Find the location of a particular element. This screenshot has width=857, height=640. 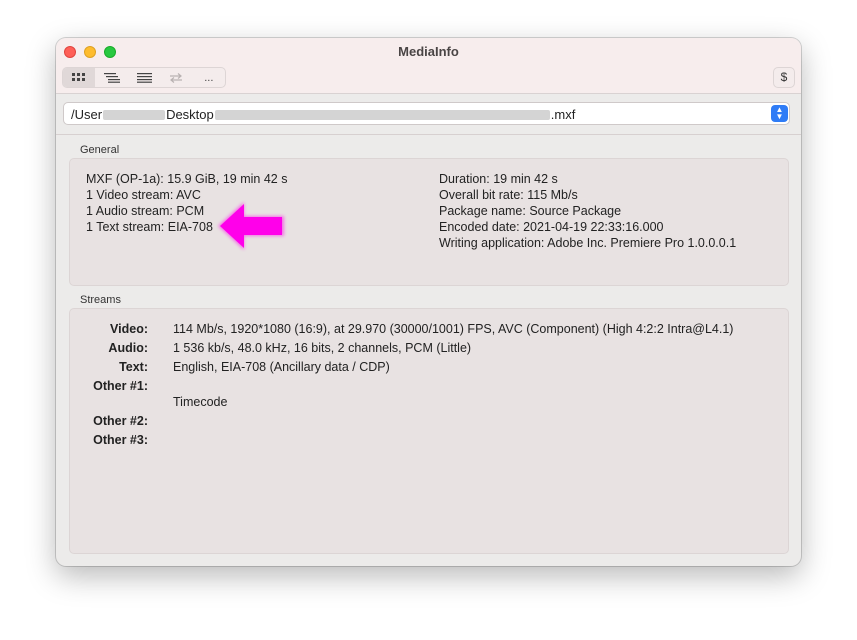

sheet-view-button is located at coordinates (111, 77).